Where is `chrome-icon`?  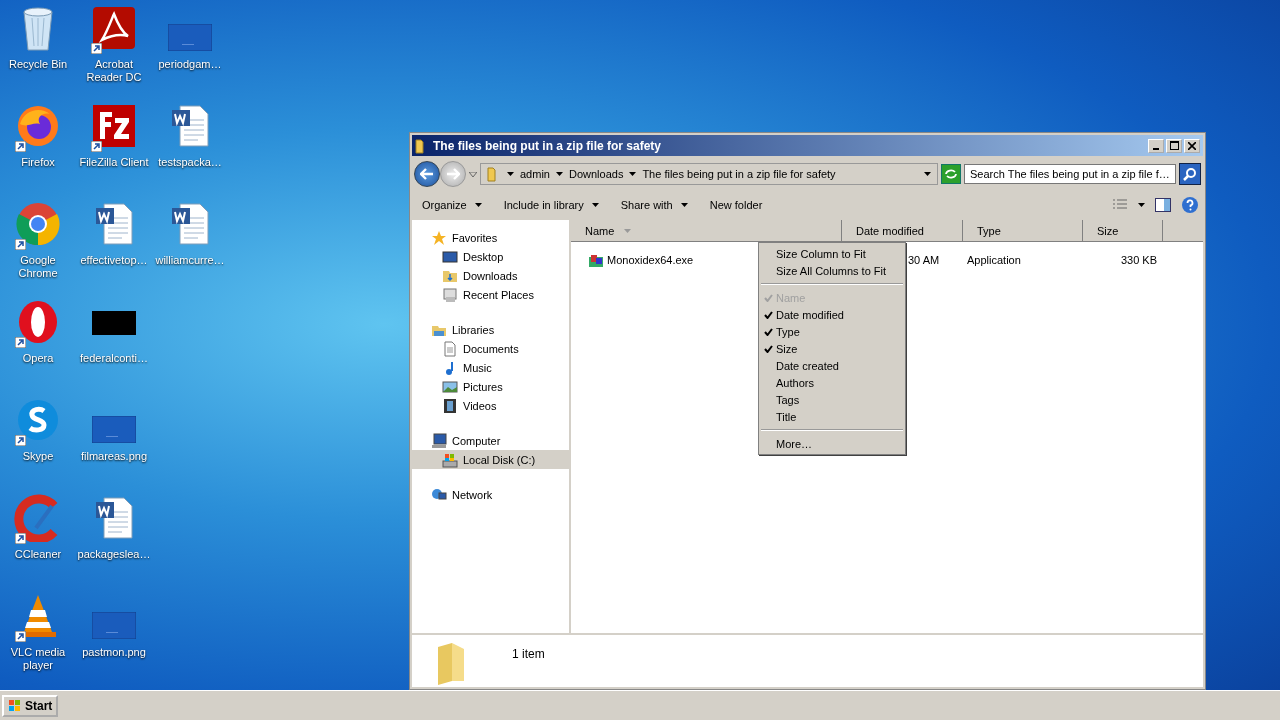
chrome-icon is located at coordinates (38, 224).